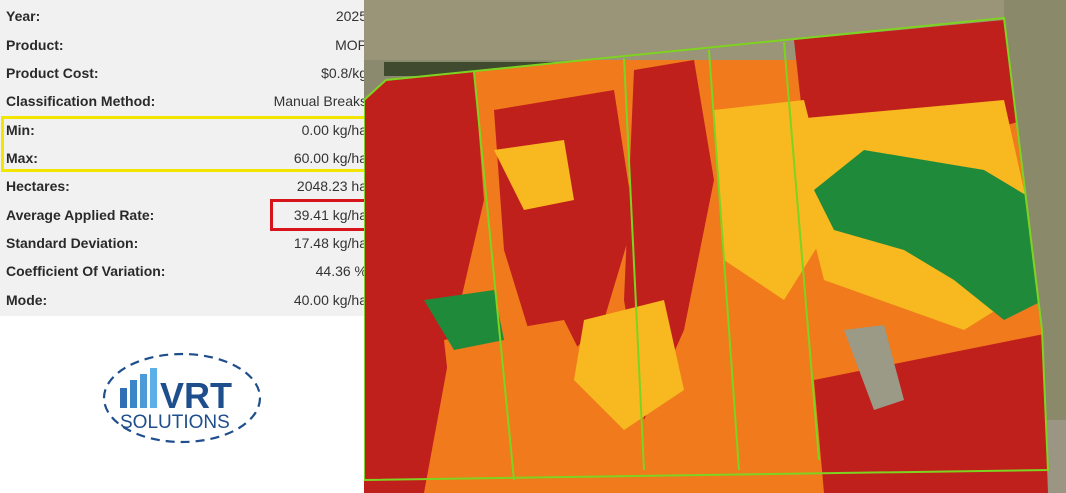  What do you see at coordinates (320, 101) in the screenshot?
I see `classification-method-value: Manual Breaks` at bounding box center [320, 101].